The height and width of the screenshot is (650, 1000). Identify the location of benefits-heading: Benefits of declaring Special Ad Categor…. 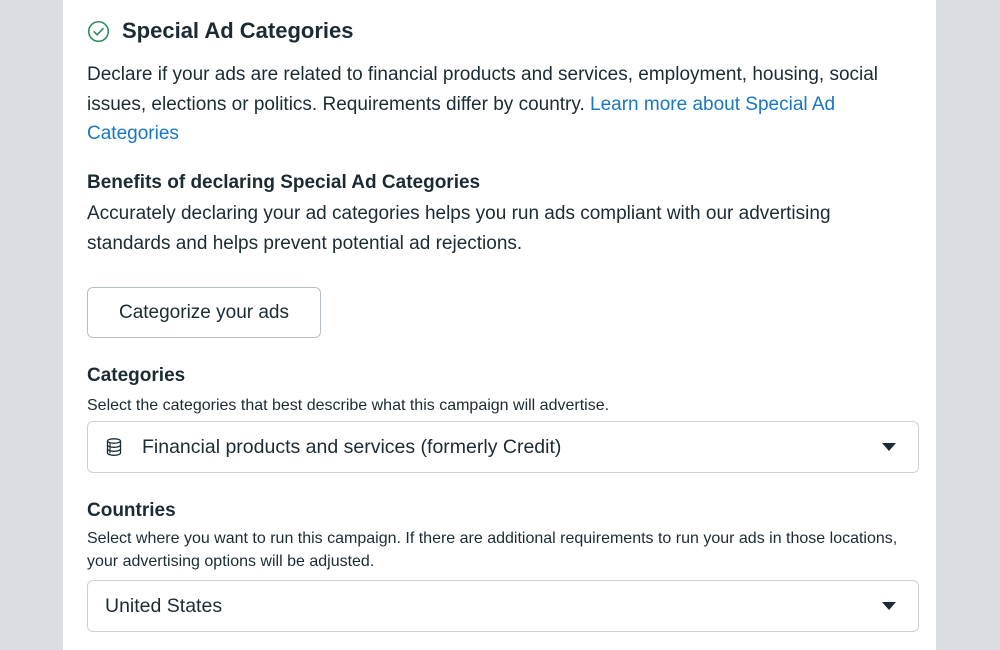
(284, 182).